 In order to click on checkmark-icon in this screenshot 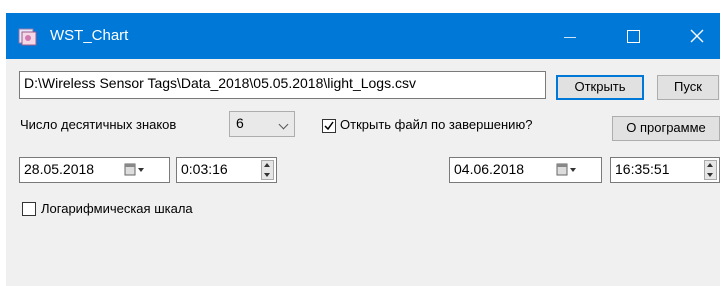, I will do `click(329, 126)`.